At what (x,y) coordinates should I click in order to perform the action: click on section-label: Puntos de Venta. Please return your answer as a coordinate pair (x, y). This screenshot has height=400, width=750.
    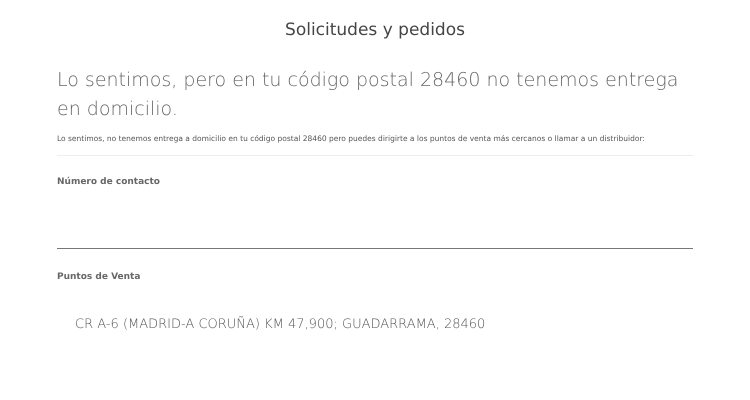
    Looking at the image, I should click on (99, 277).